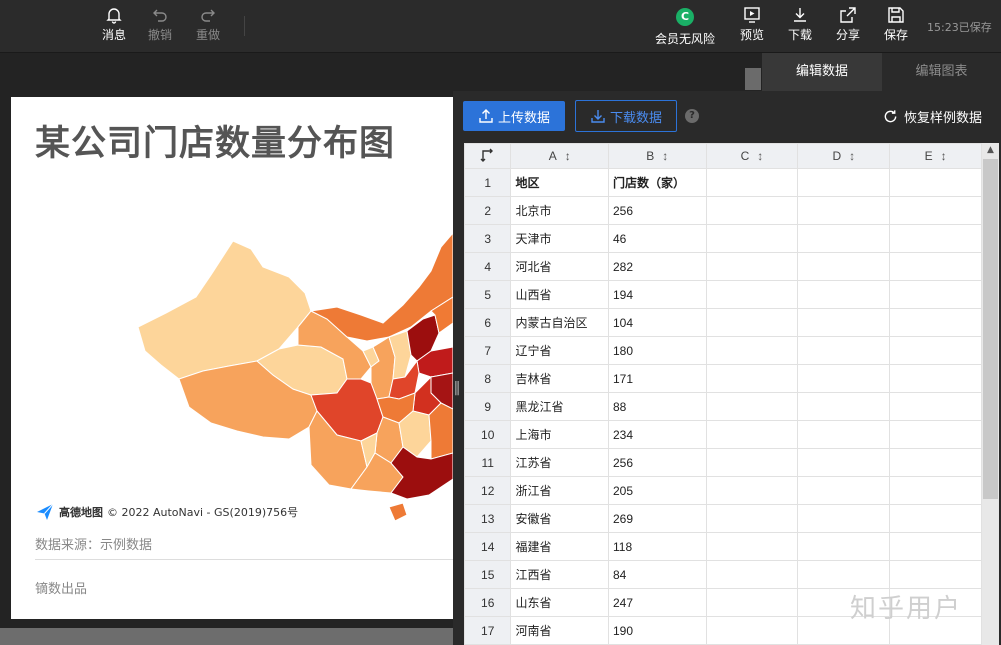 The height and width of the screenshot is (645, 1001). Describe the element at coordinates (657, 350) in the screenshot. I see `table-cell: 180` at that location.